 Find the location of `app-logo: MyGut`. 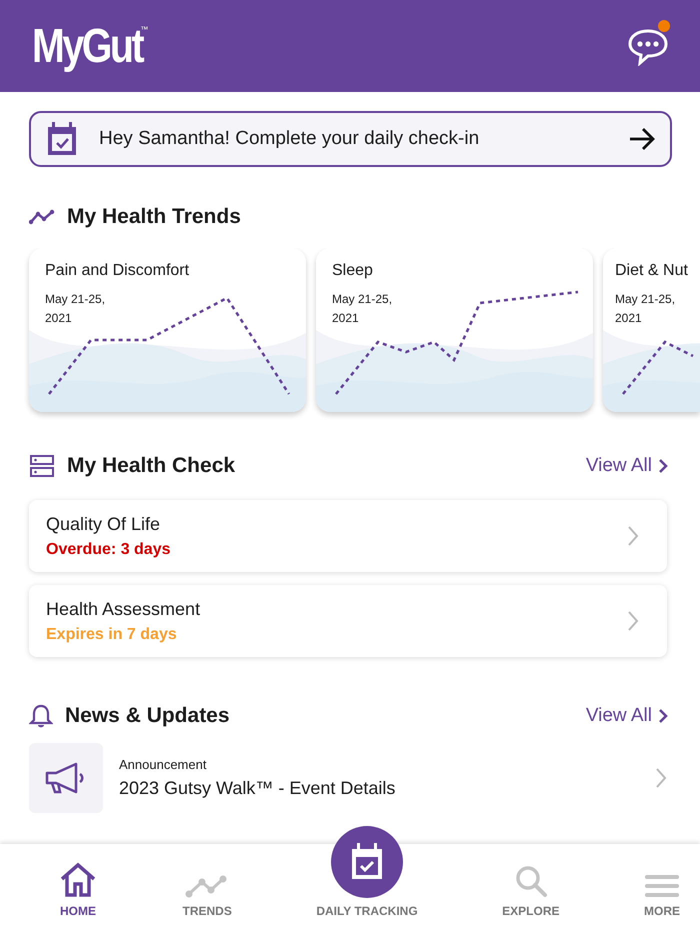

app-logo: MyGut is located at coordinates (87, 46).